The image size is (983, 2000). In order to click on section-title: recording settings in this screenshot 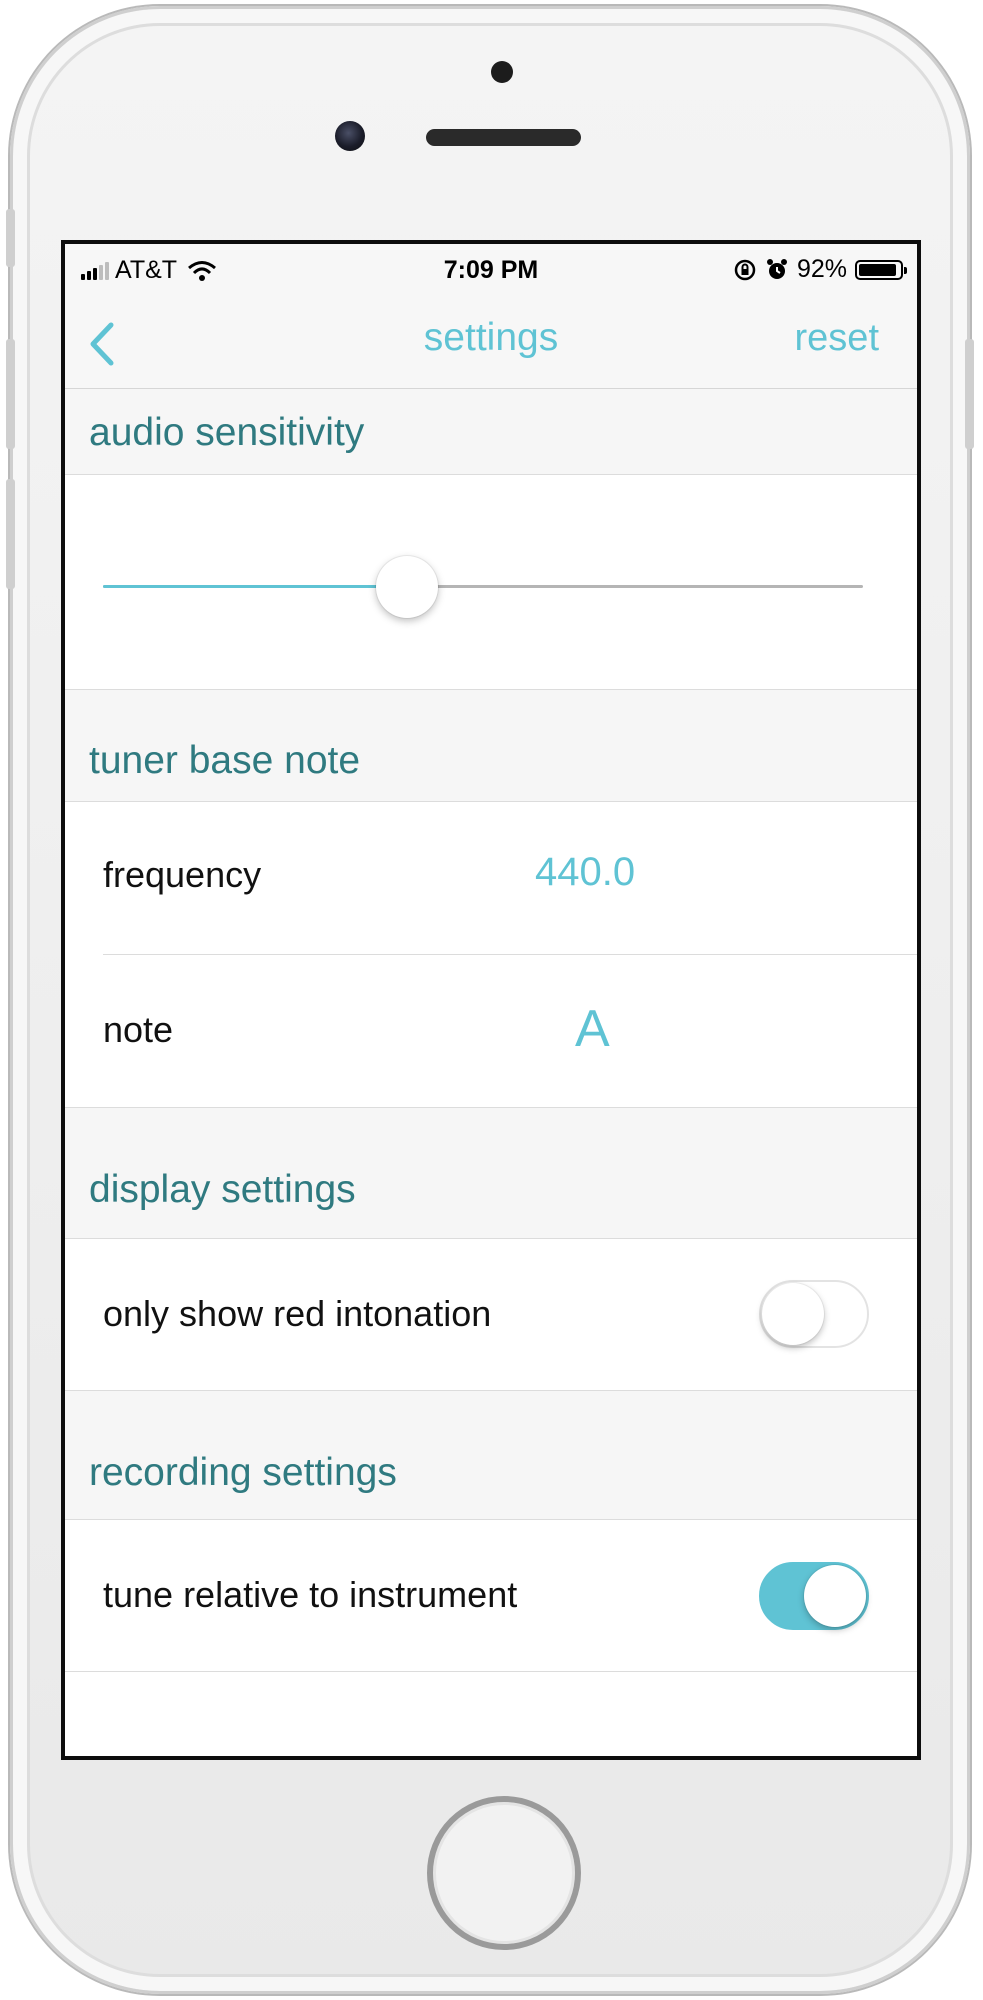, I will do `click(243, 1472)`.